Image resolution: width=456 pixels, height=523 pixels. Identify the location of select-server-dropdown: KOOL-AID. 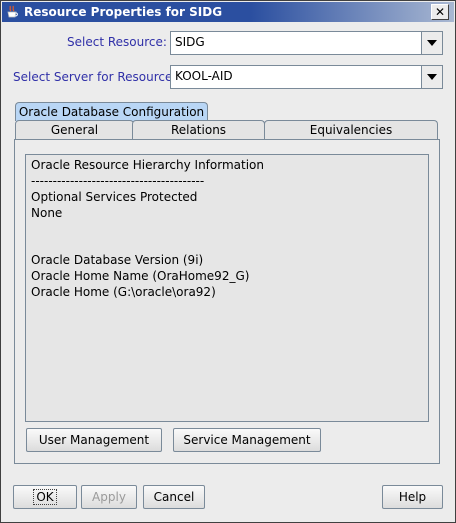
(306, 77).